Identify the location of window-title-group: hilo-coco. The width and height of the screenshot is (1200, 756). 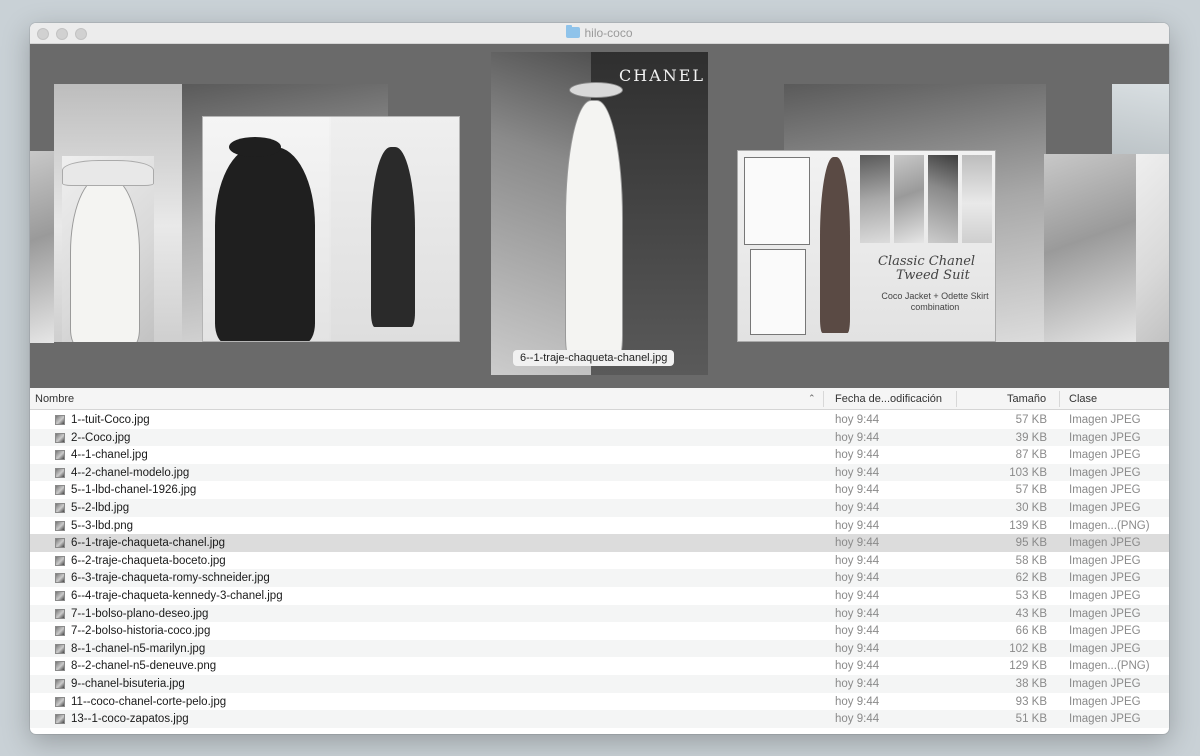
(599, 32).